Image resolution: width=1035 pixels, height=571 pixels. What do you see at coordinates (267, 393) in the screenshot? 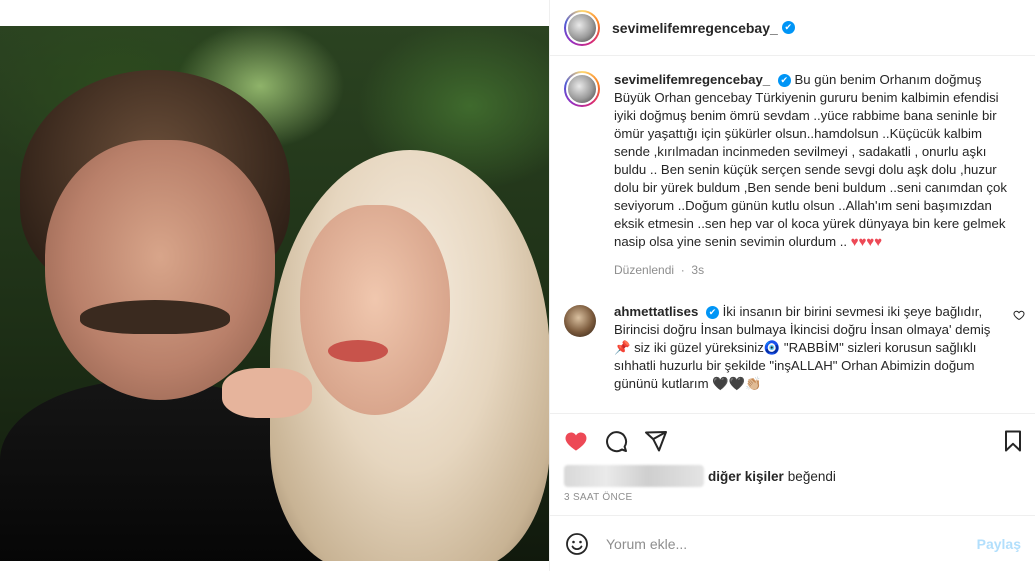
I see `photo-hand` at bounding box center [267, 393].